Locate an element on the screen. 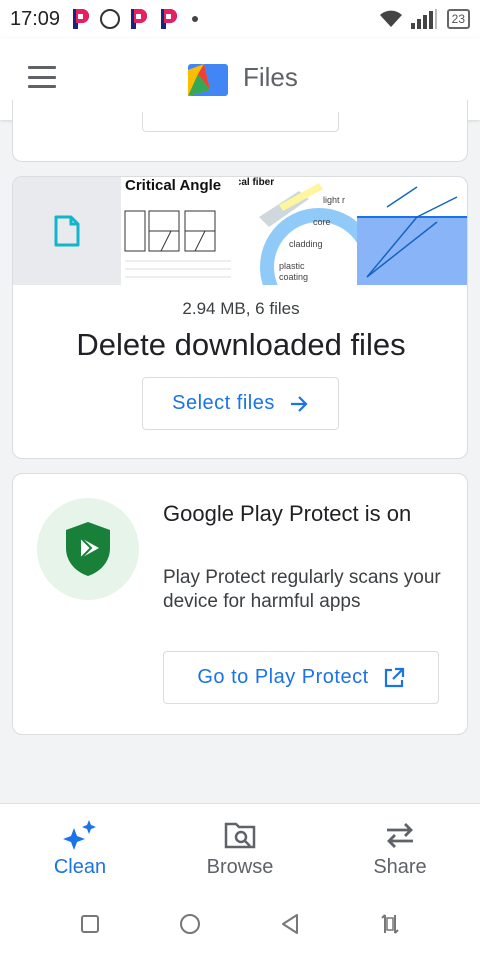  coating-label: coating is located at coordinates (294, 277).